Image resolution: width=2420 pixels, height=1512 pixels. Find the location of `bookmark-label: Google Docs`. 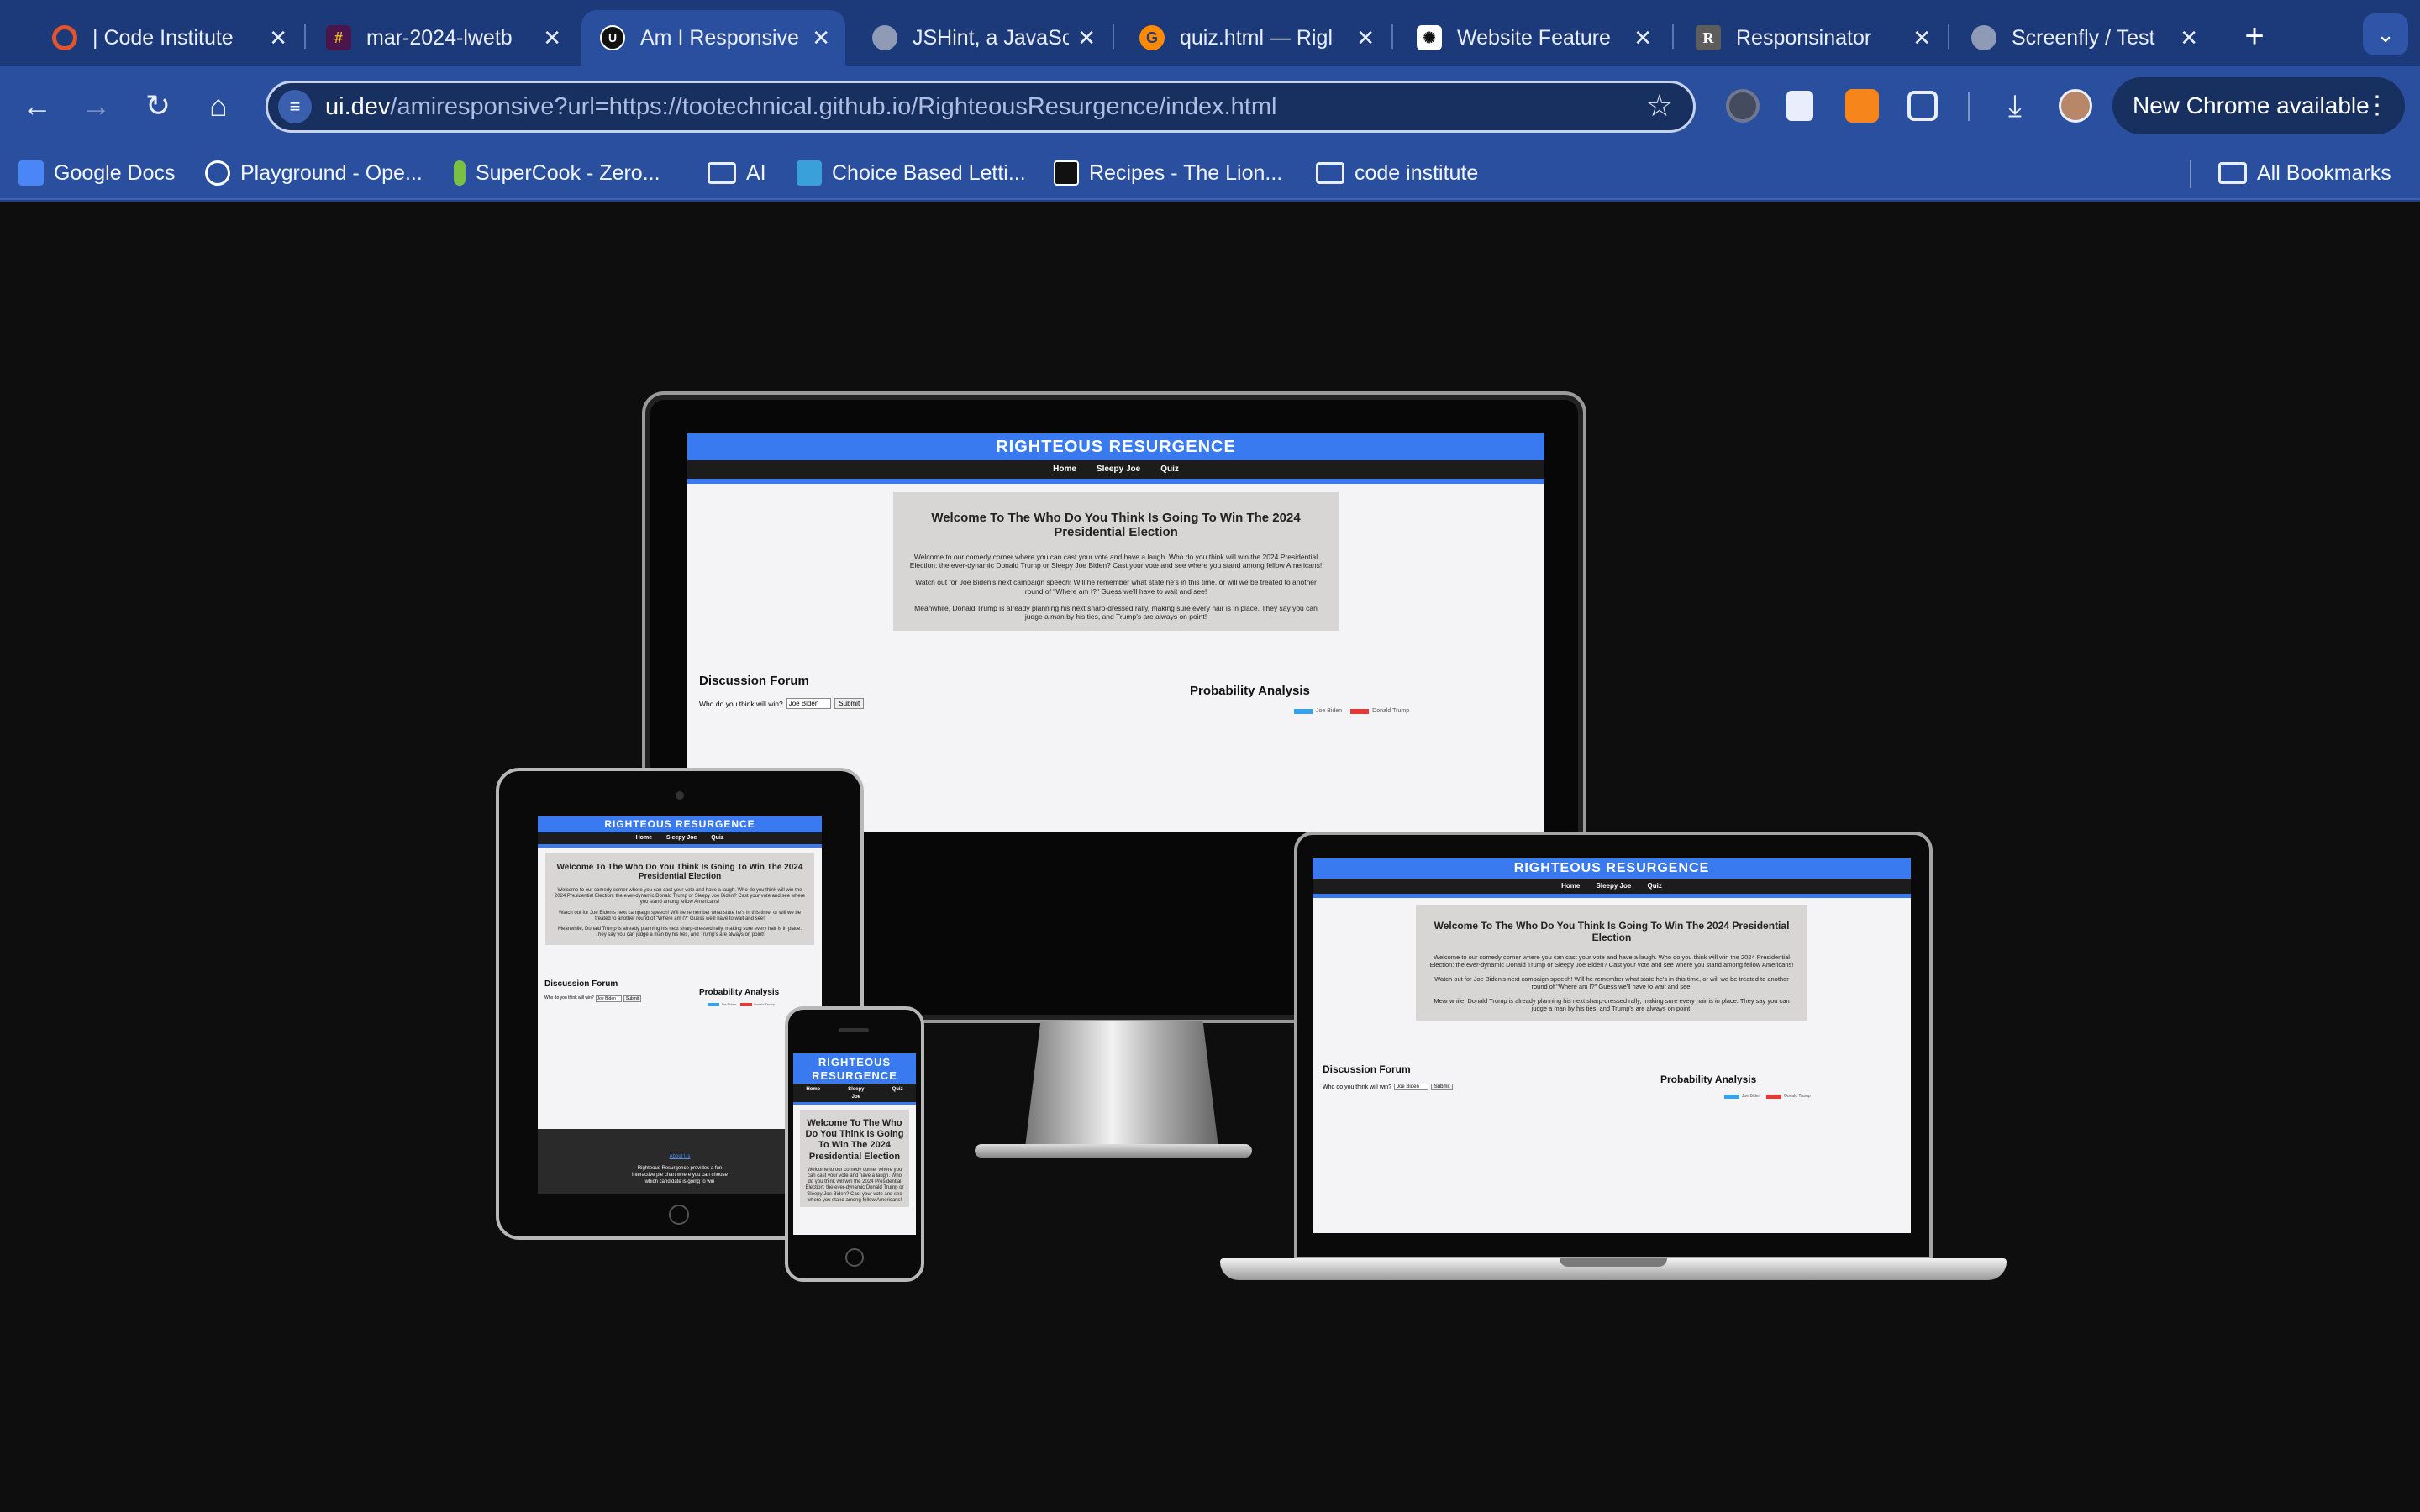

bookmark-label: Google Docs is located at coordinates (115, 172).